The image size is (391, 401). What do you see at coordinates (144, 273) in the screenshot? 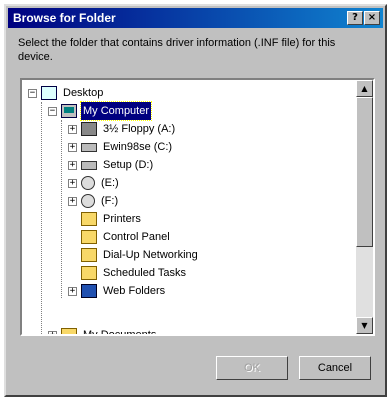
I see `tree-item-label: Scheduled Tasks` at bounding box center [144, 273].